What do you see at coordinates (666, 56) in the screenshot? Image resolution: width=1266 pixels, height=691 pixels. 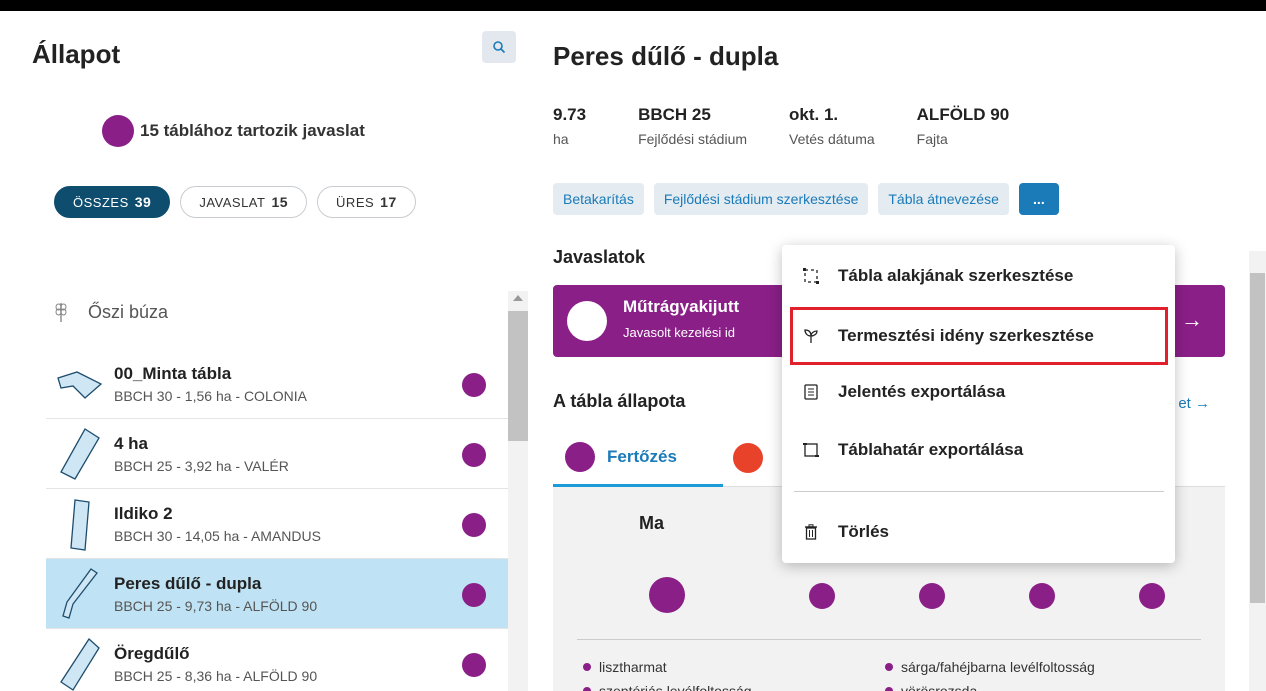 I see `field-title: Peres dűlő - dupla` at bounding box center [666, 56].